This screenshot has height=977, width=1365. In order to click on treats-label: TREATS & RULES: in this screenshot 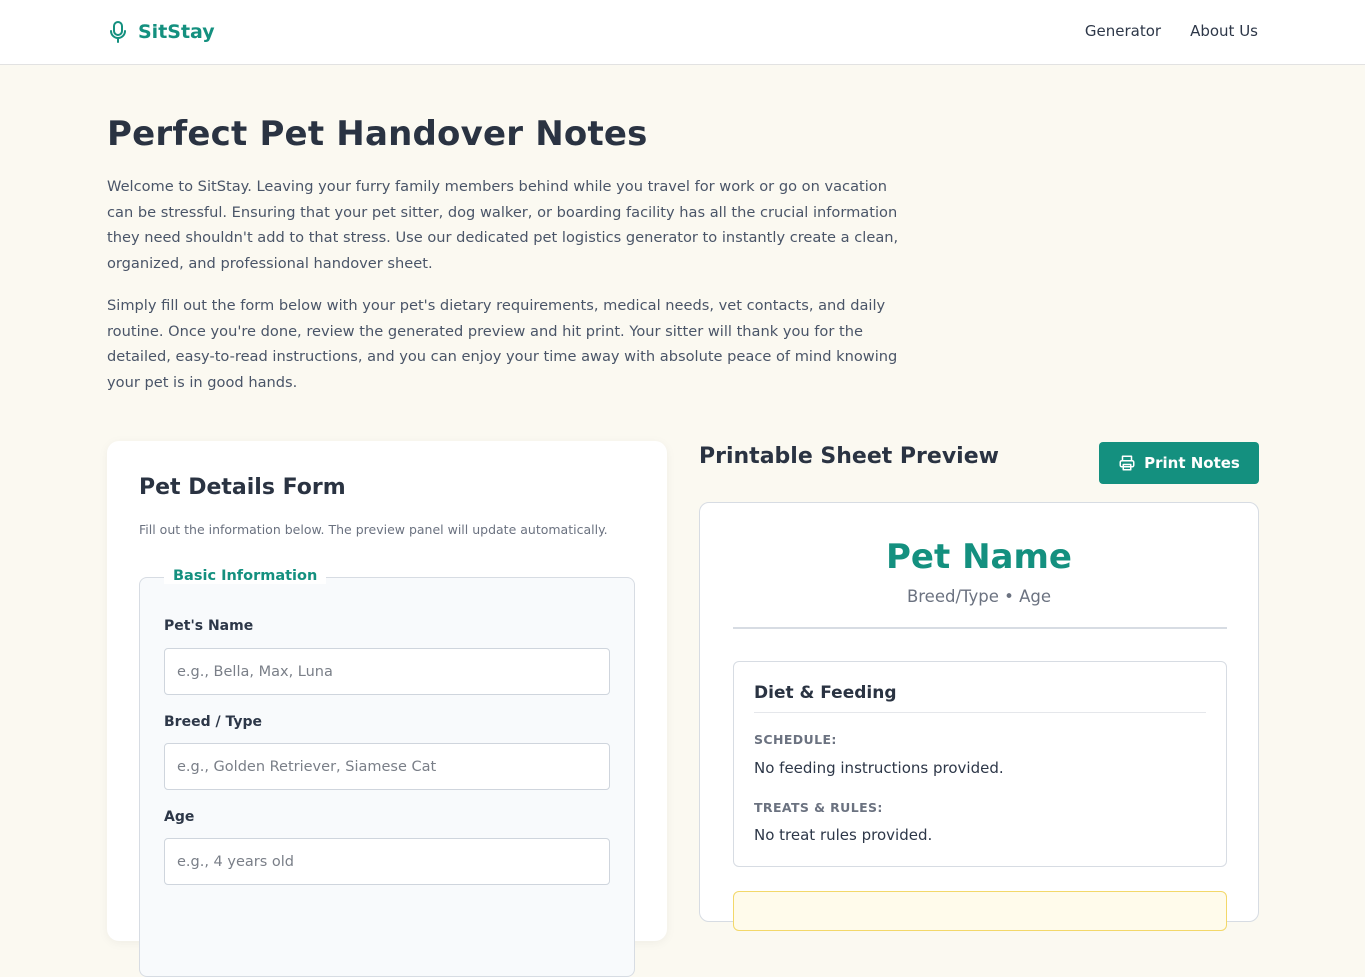, I will do `click(818, 807)`.